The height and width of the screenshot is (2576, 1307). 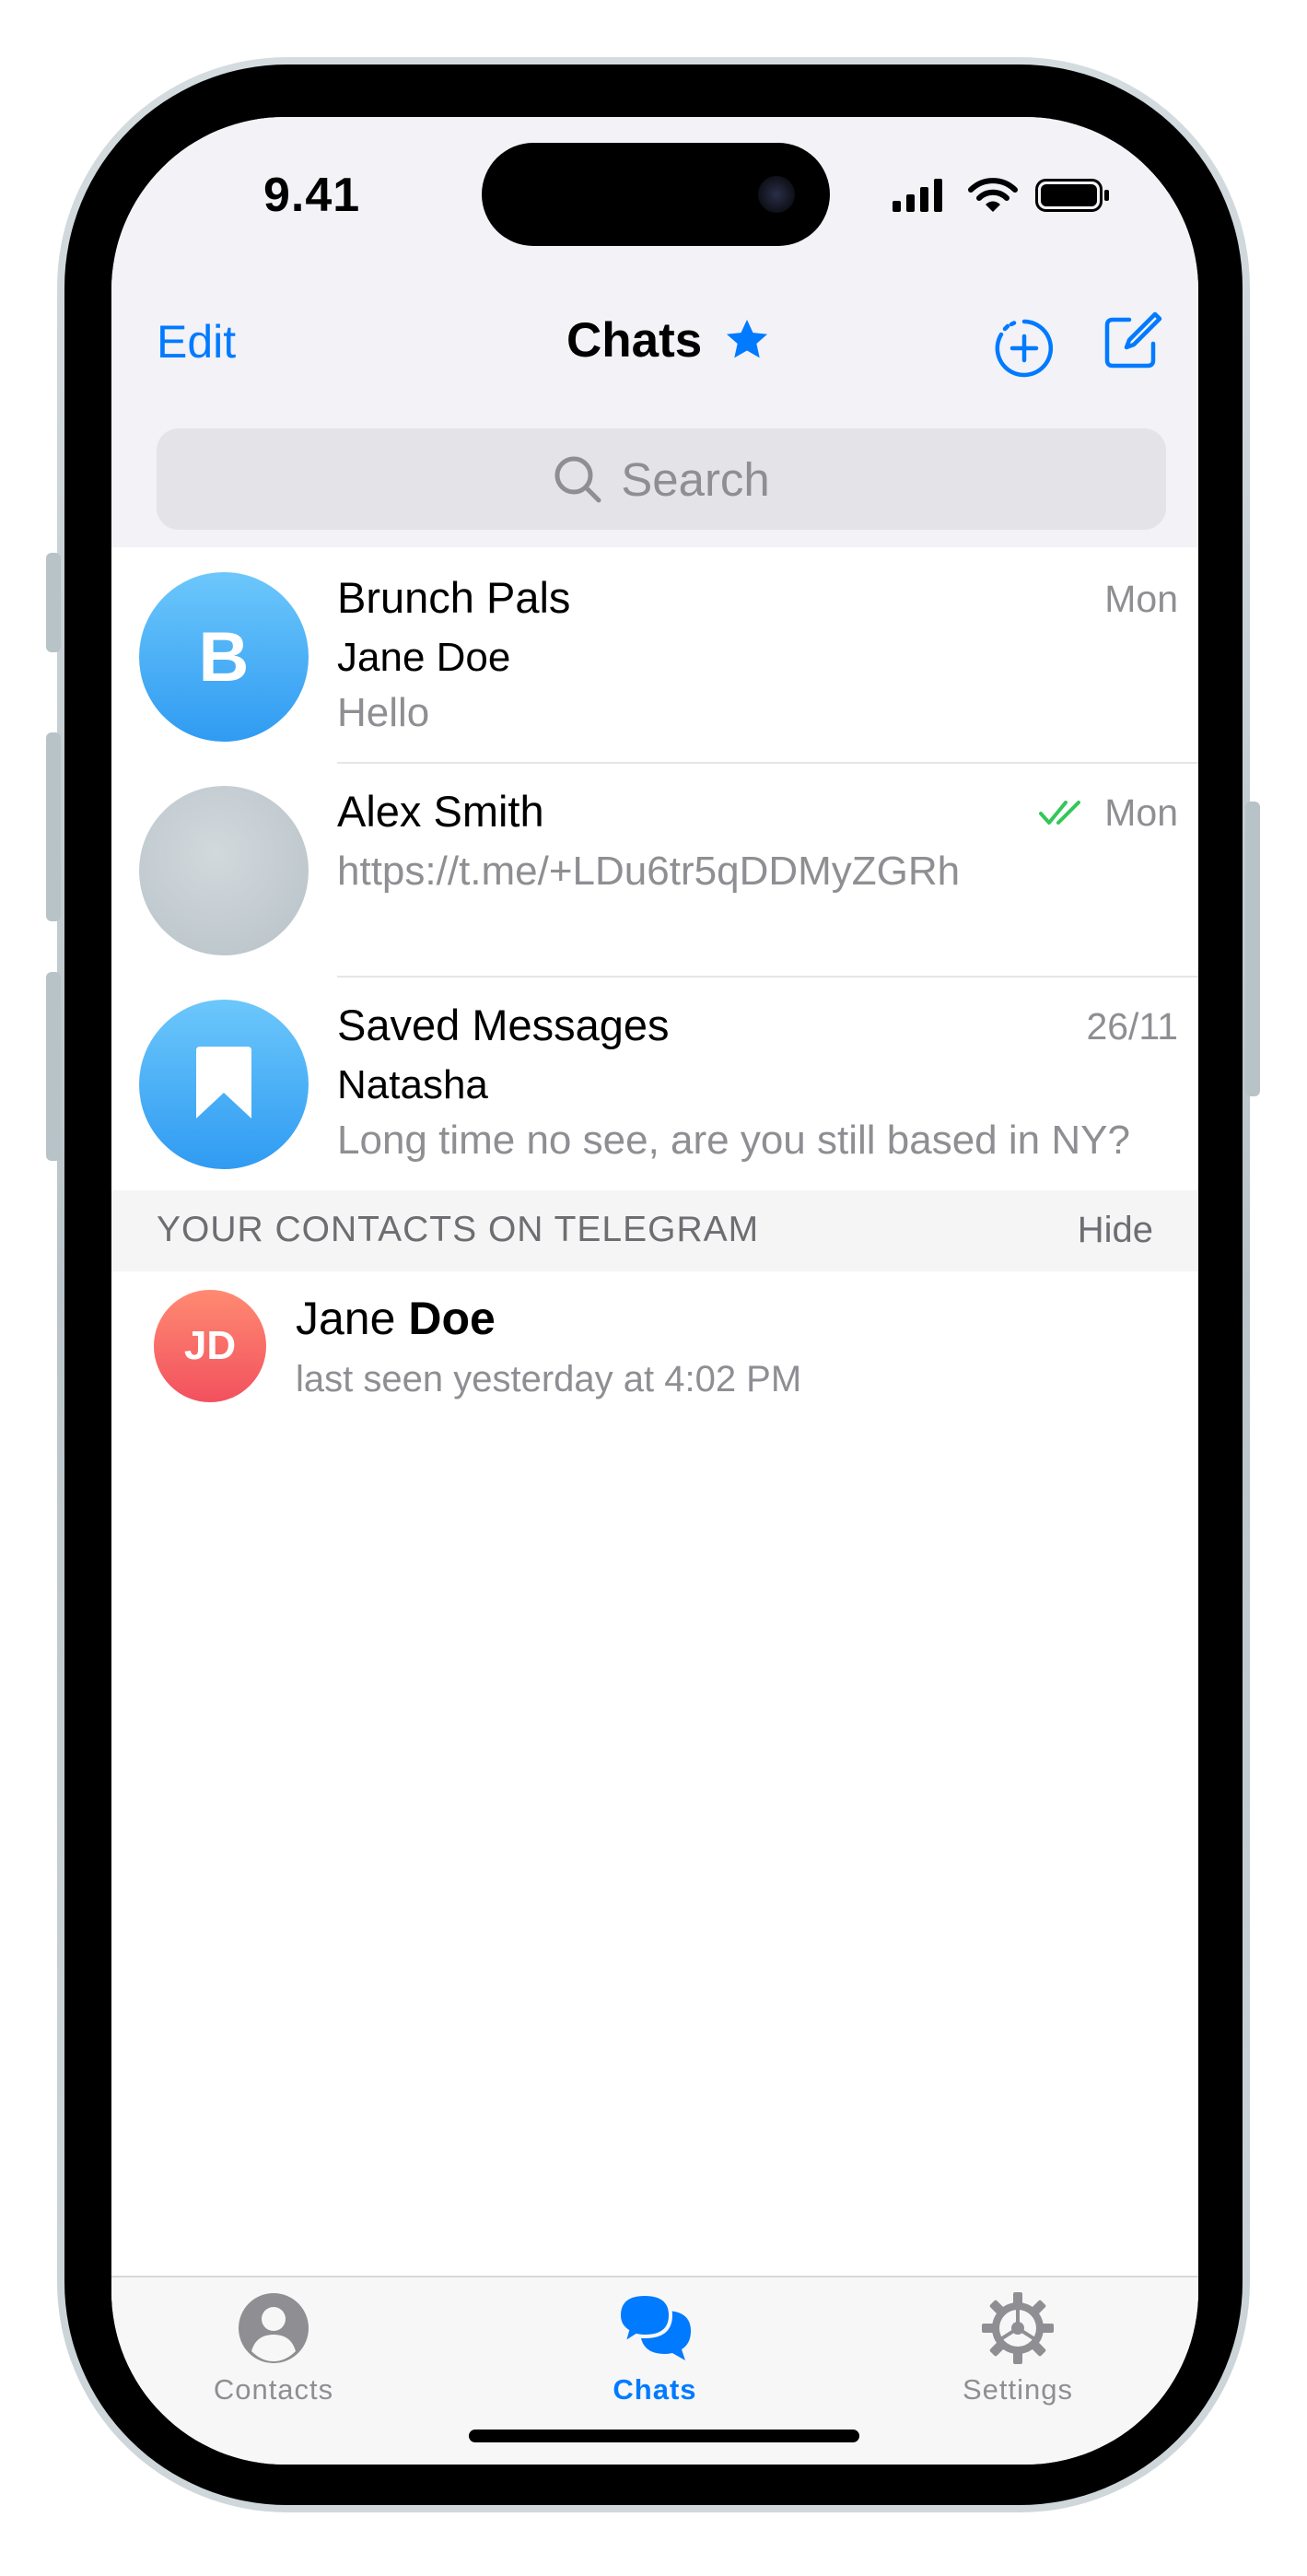 I want to click on chat-row-brunch-pals: B Brunch Pals Mon Jane Doe Hello, so click(x=654, y=657).